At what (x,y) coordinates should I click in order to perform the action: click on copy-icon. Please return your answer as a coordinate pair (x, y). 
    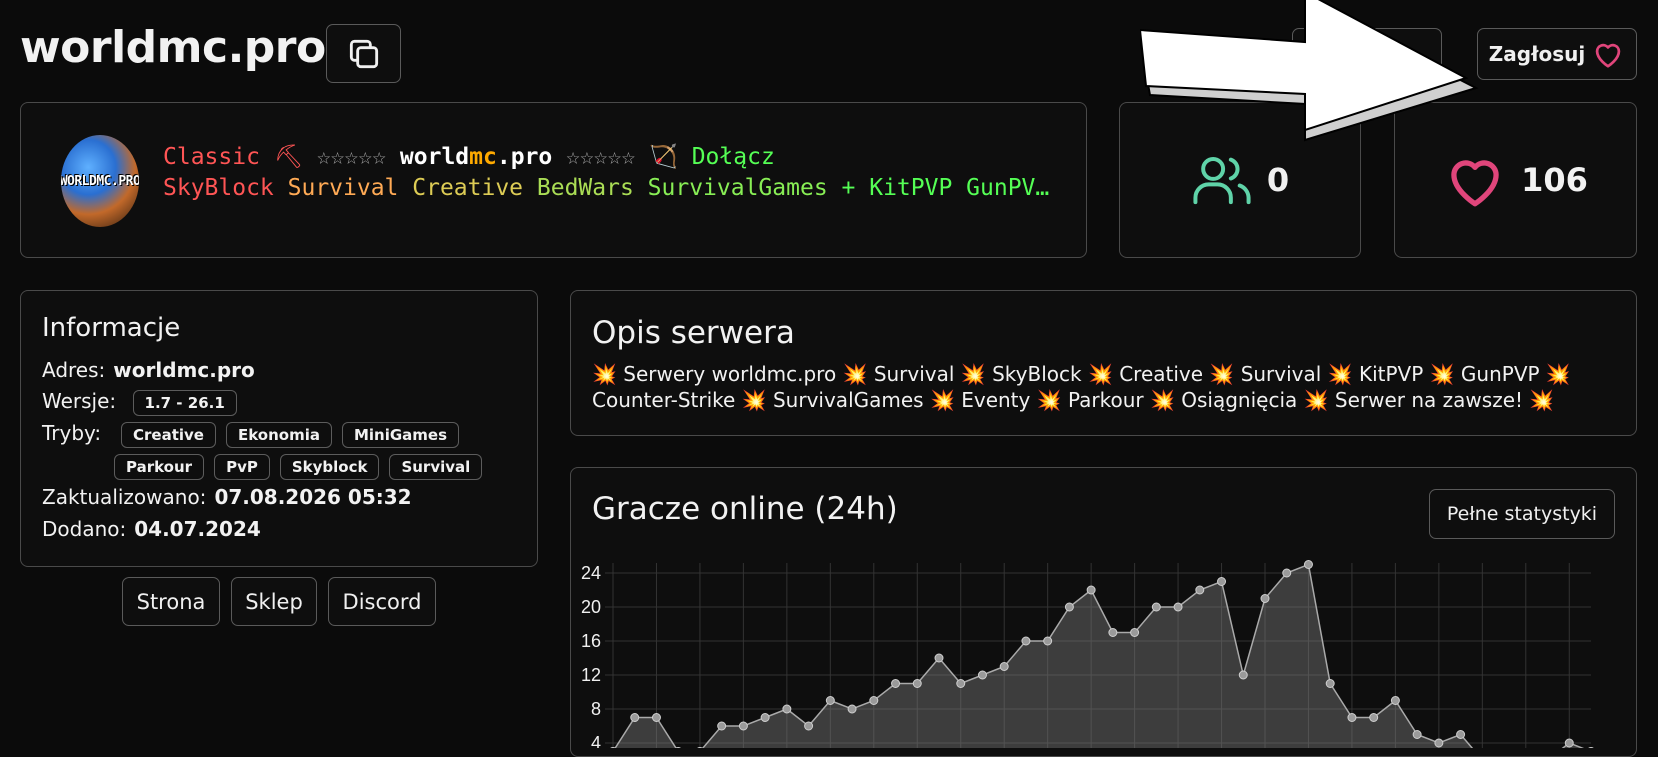
    Looking at the image, I should click on (363, 53).